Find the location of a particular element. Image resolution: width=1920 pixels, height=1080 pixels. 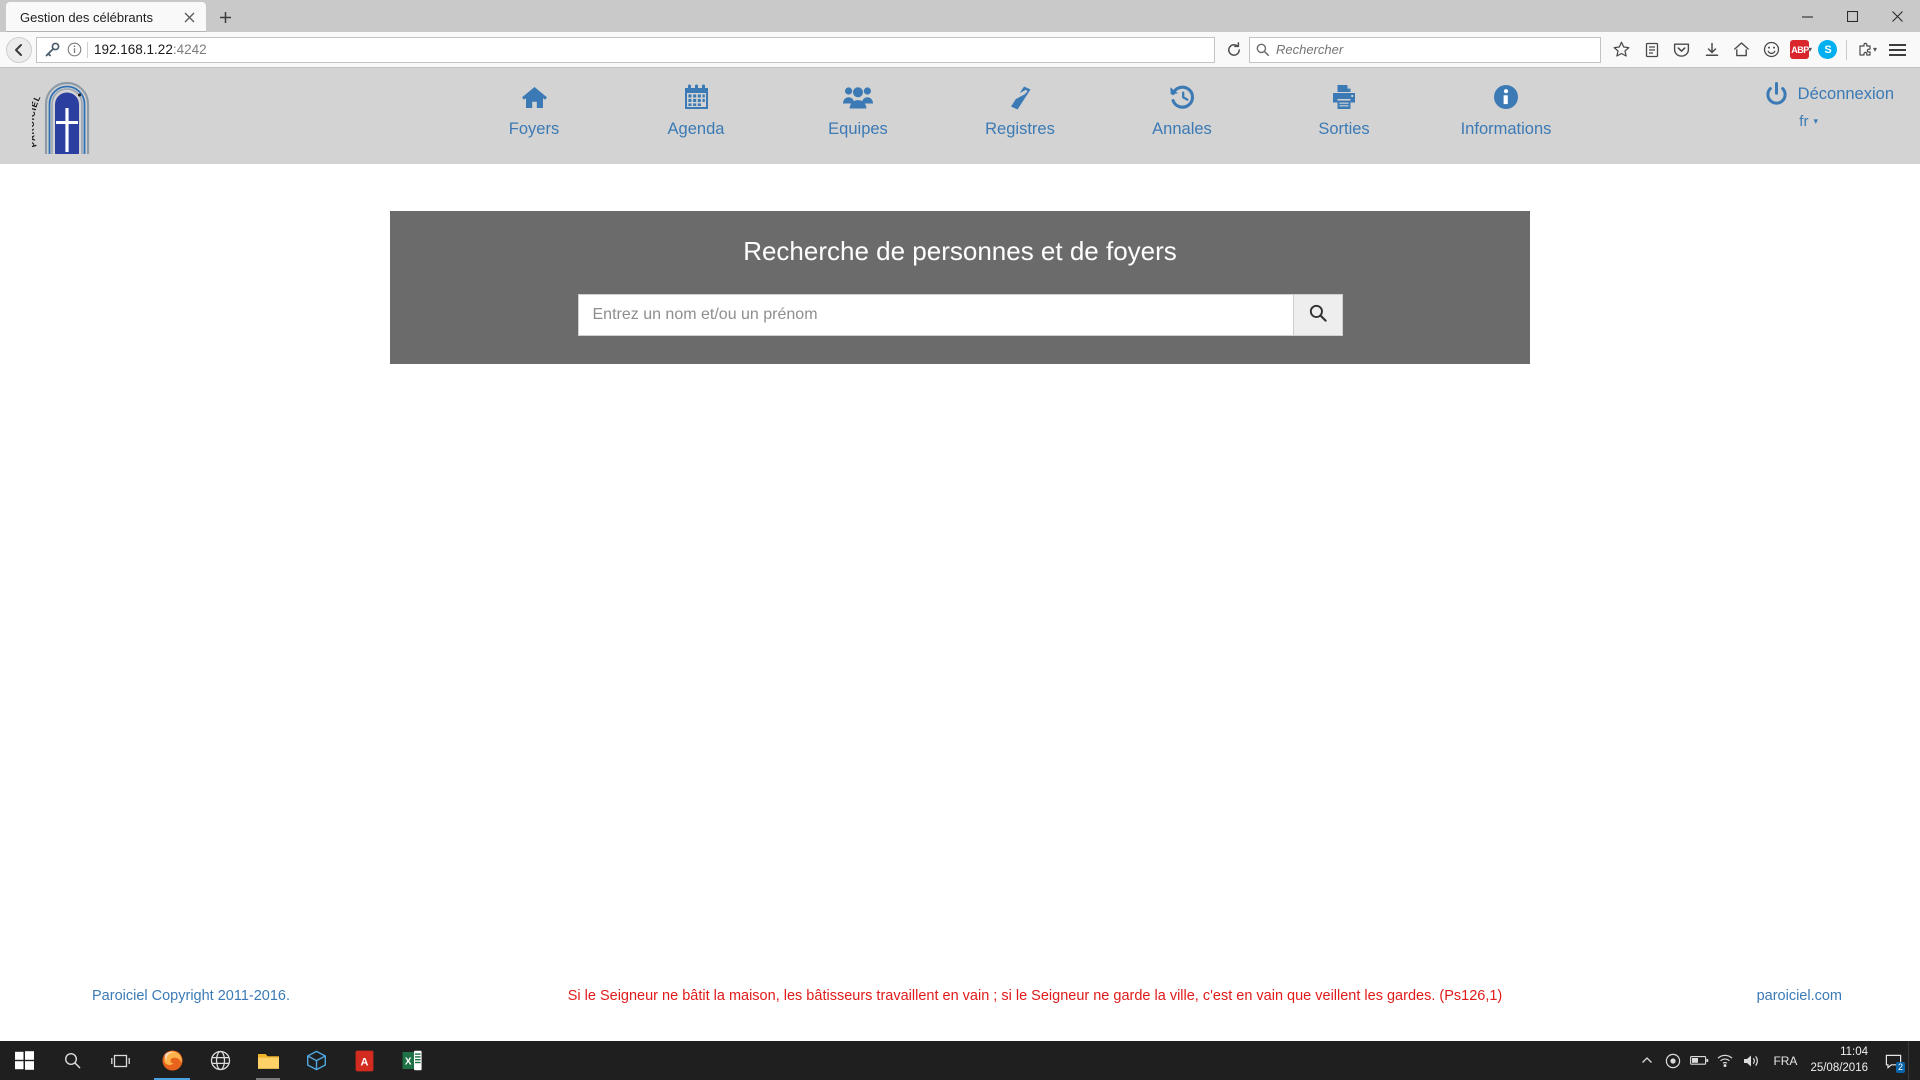

extension-icon is located at coordinates (1865, 50).